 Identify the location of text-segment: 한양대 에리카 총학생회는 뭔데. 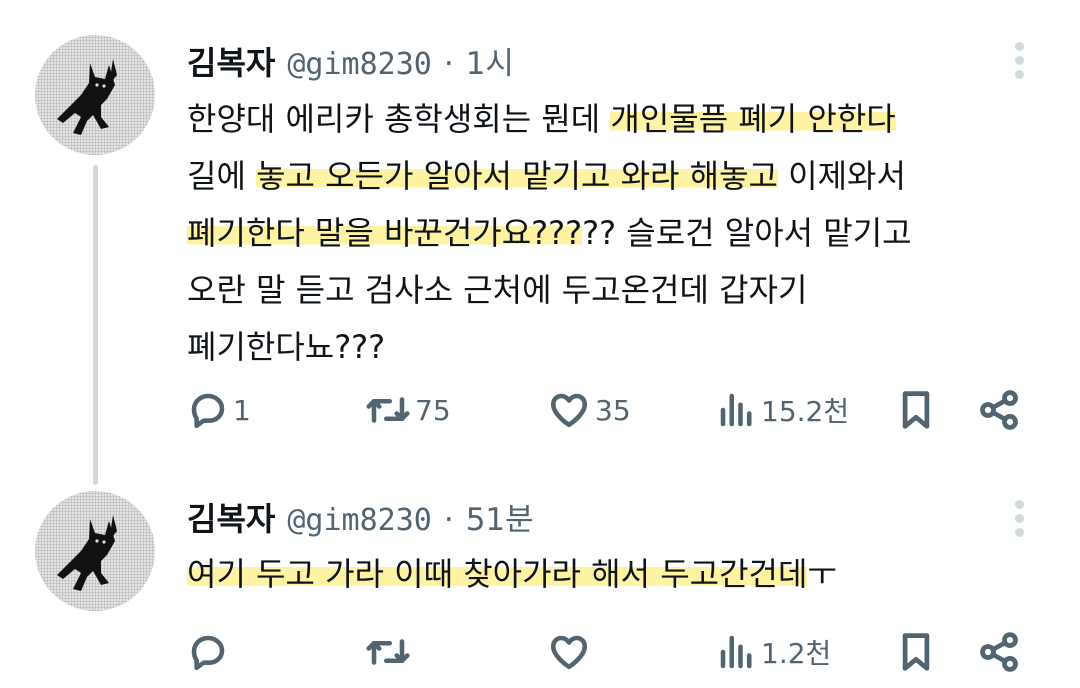
(399, 119).